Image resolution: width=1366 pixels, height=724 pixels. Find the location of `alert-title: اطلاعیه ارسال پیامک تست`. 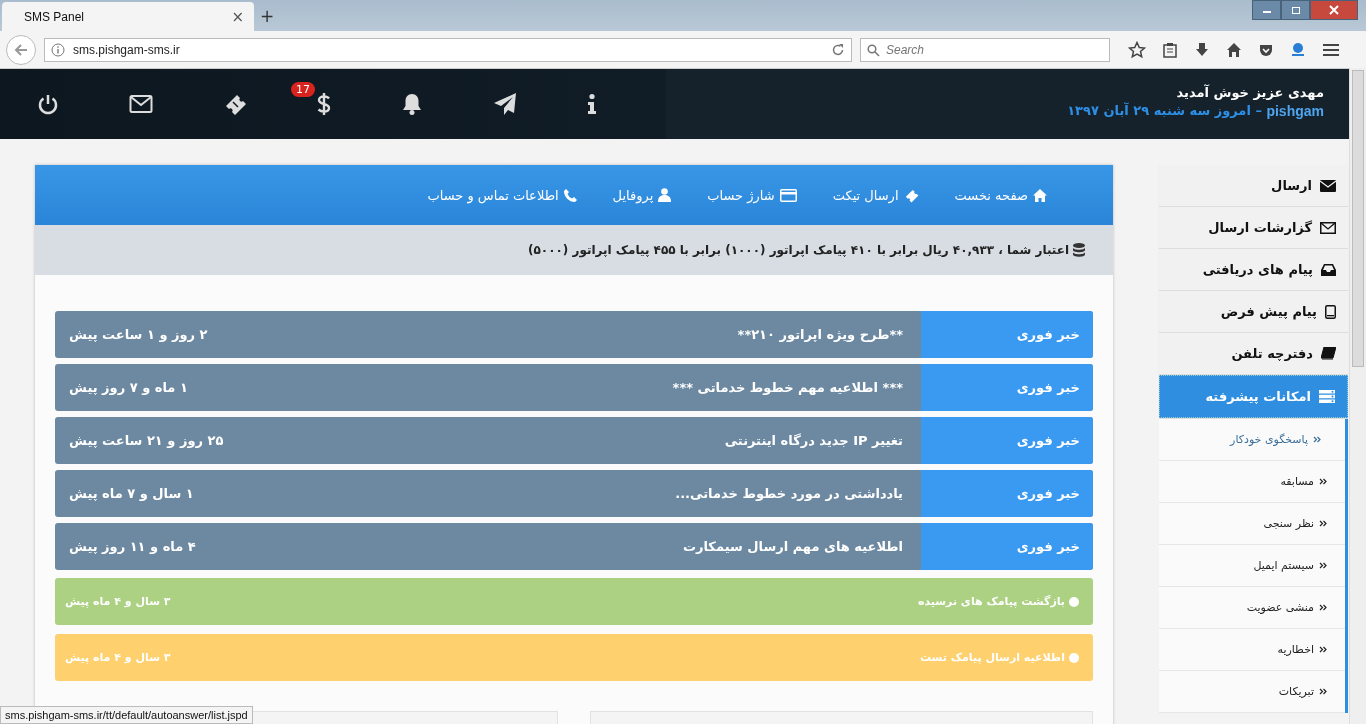

alert-title: اطلاعیه ارسال پیامک تست is located at coordinates (991, 657).